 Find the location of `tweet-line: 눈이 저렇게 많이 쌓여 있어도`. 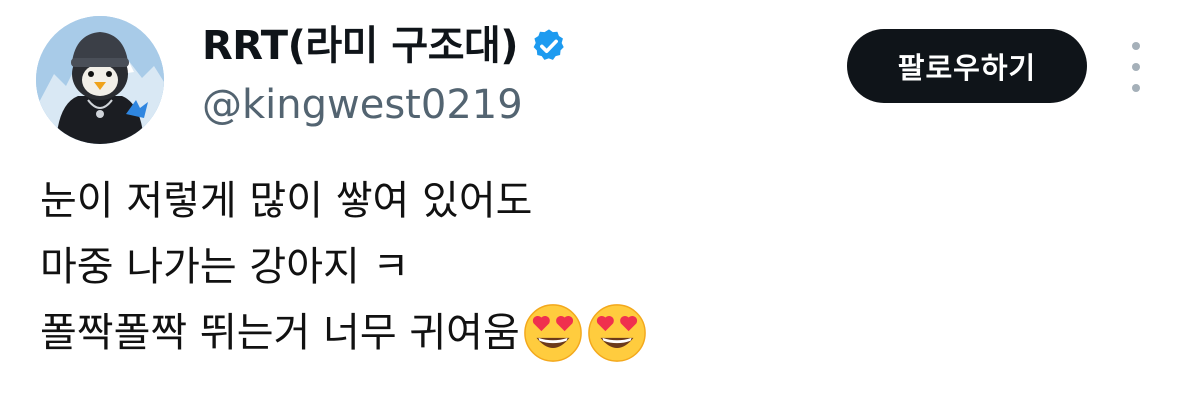

tweet-line: 눈이 저렇게 많이 쌓여 있어도 is located at coordinates (600, 201).